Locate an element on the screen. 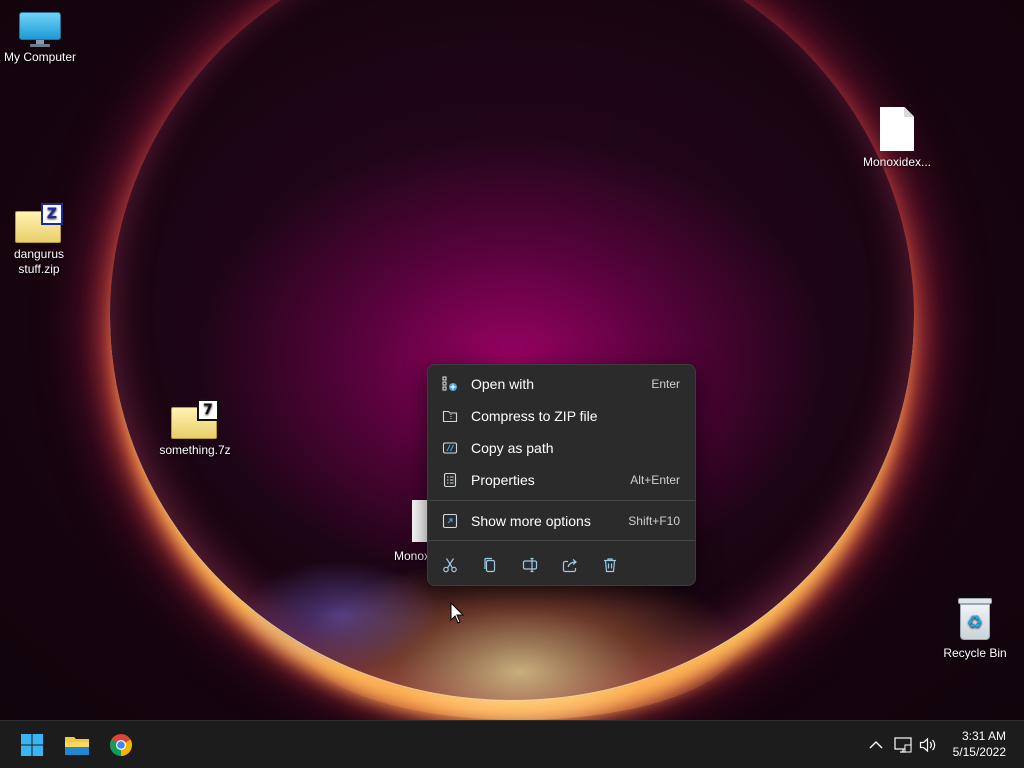 This screenshot has width=1024, height=768. context-menu-action-bar is located at coordinates (561, 563).